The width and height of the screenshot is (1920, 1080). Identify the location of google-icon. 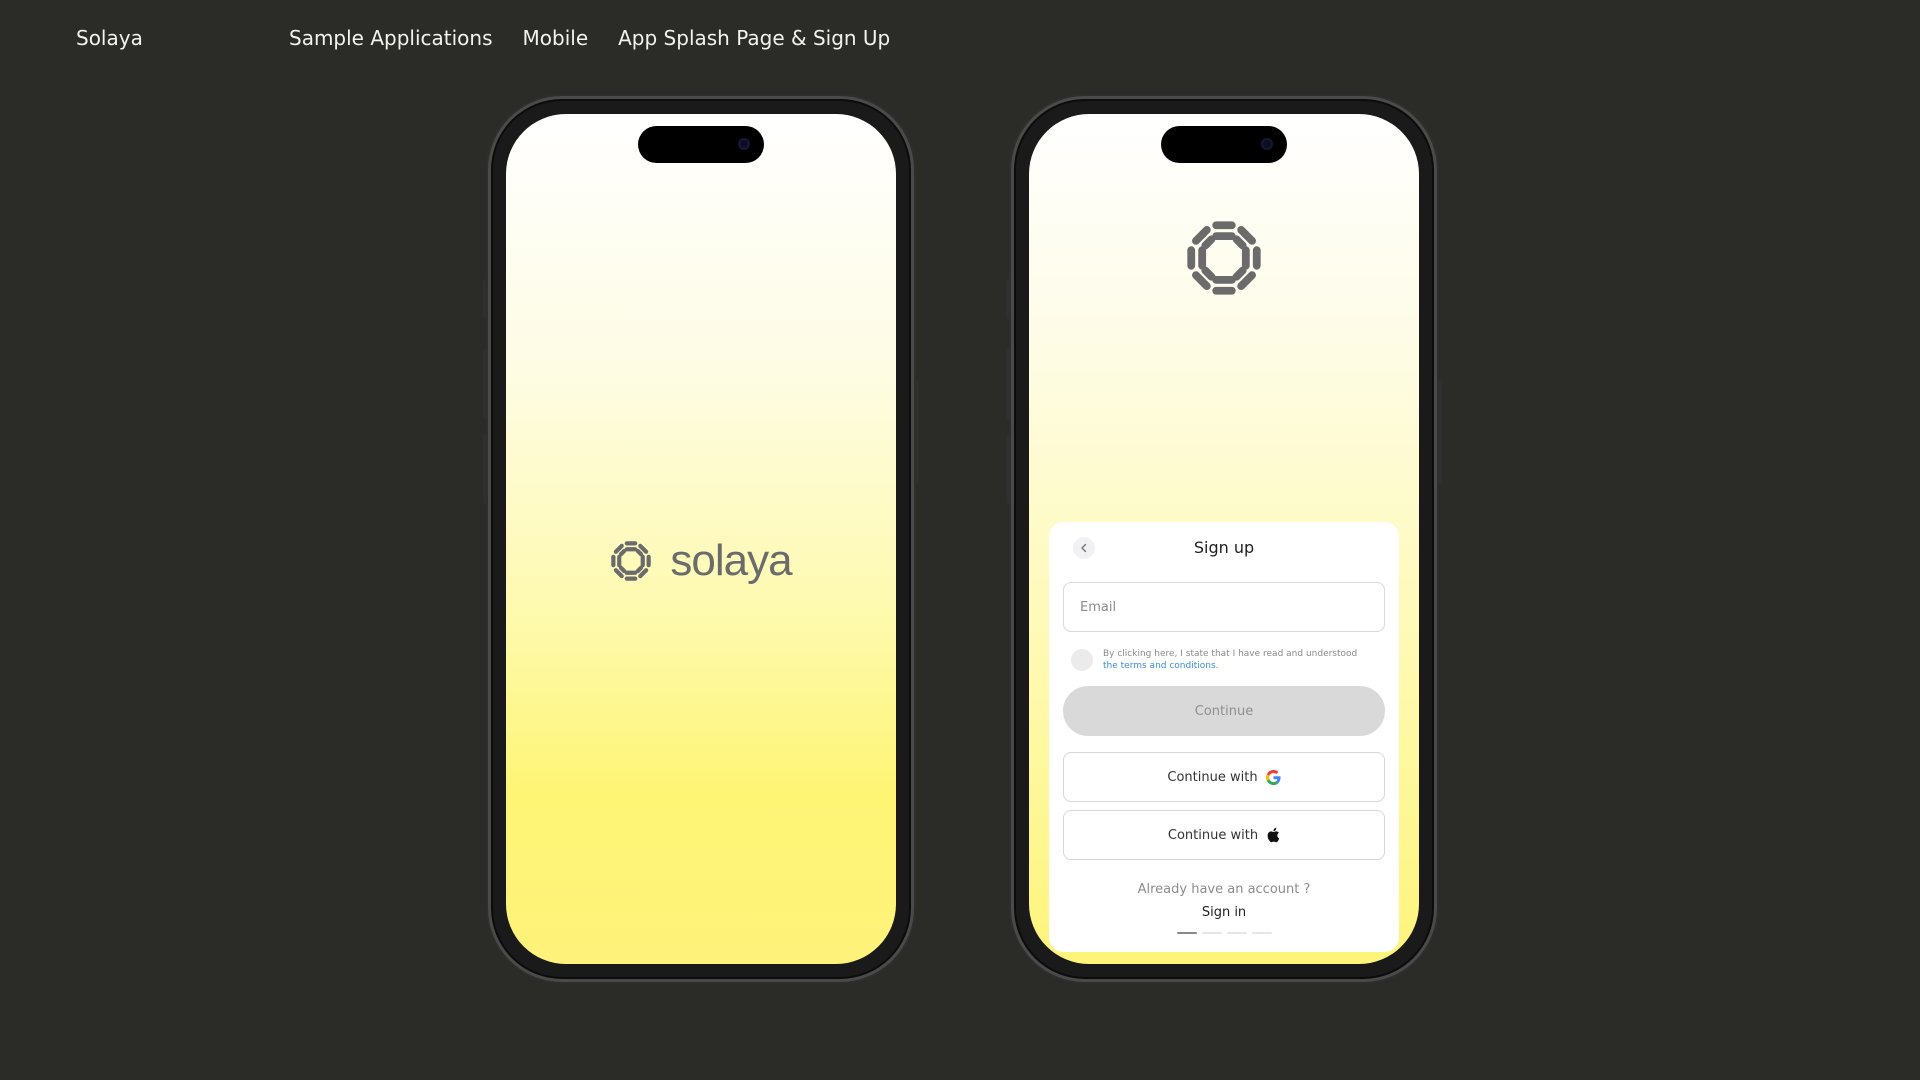
(1273, 777).